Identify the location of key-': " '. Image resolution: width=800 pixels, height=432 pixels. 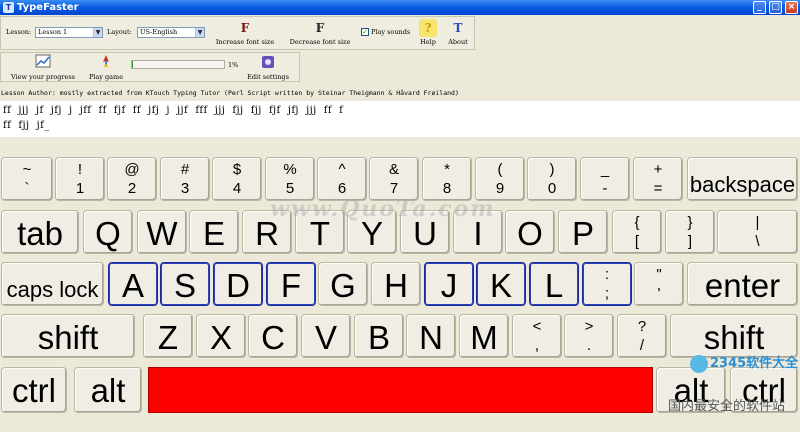
(659, 284).